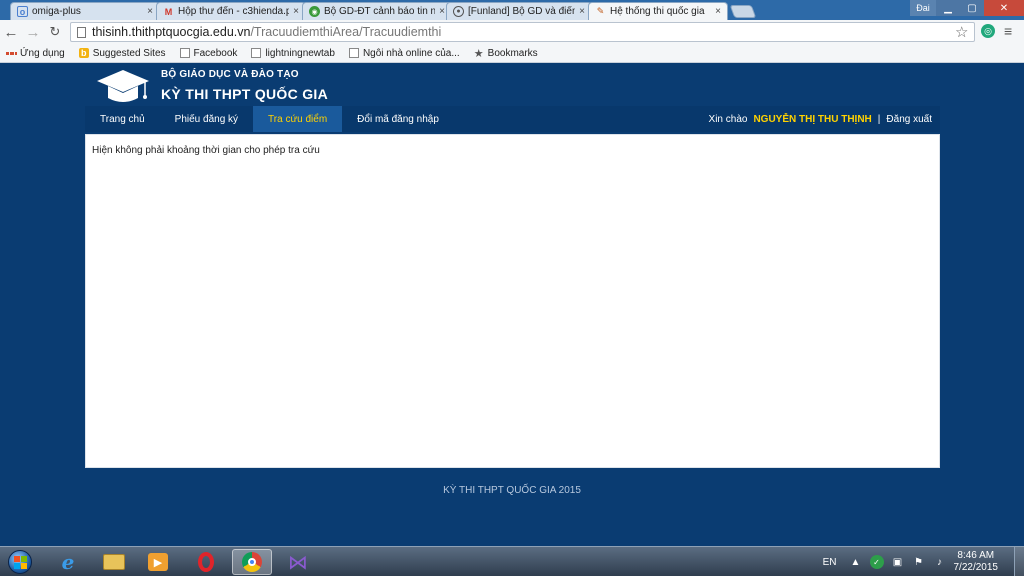 The width and height of the screenshot is (1024, 576). What do you see at coordinates (234, 11) in the screenshot?
I see `tab-title: Hộp thư đến - c3hienda.p` at bounding box center [234, 11].